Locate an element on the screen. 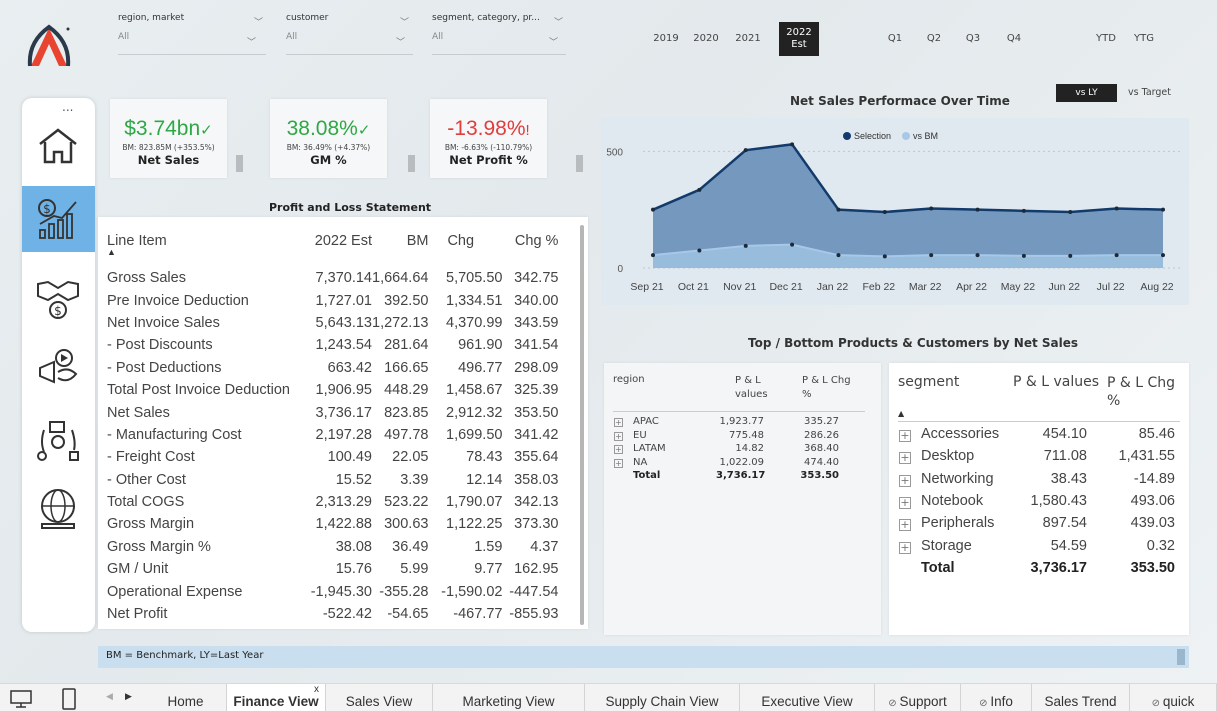  vs-ly-button: vs LY is located at coordinates (1086, 93).